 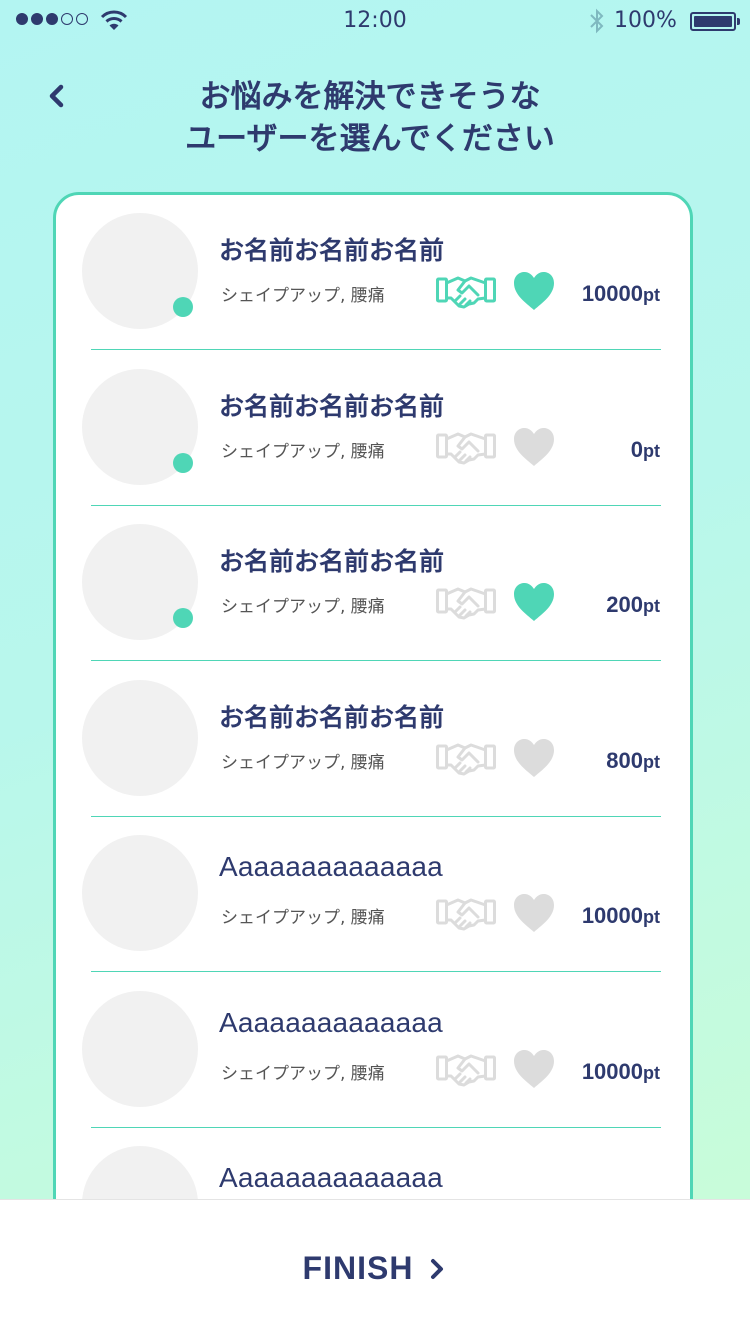 I want to click on user-points: 200pt, so click(x=633, y=605).